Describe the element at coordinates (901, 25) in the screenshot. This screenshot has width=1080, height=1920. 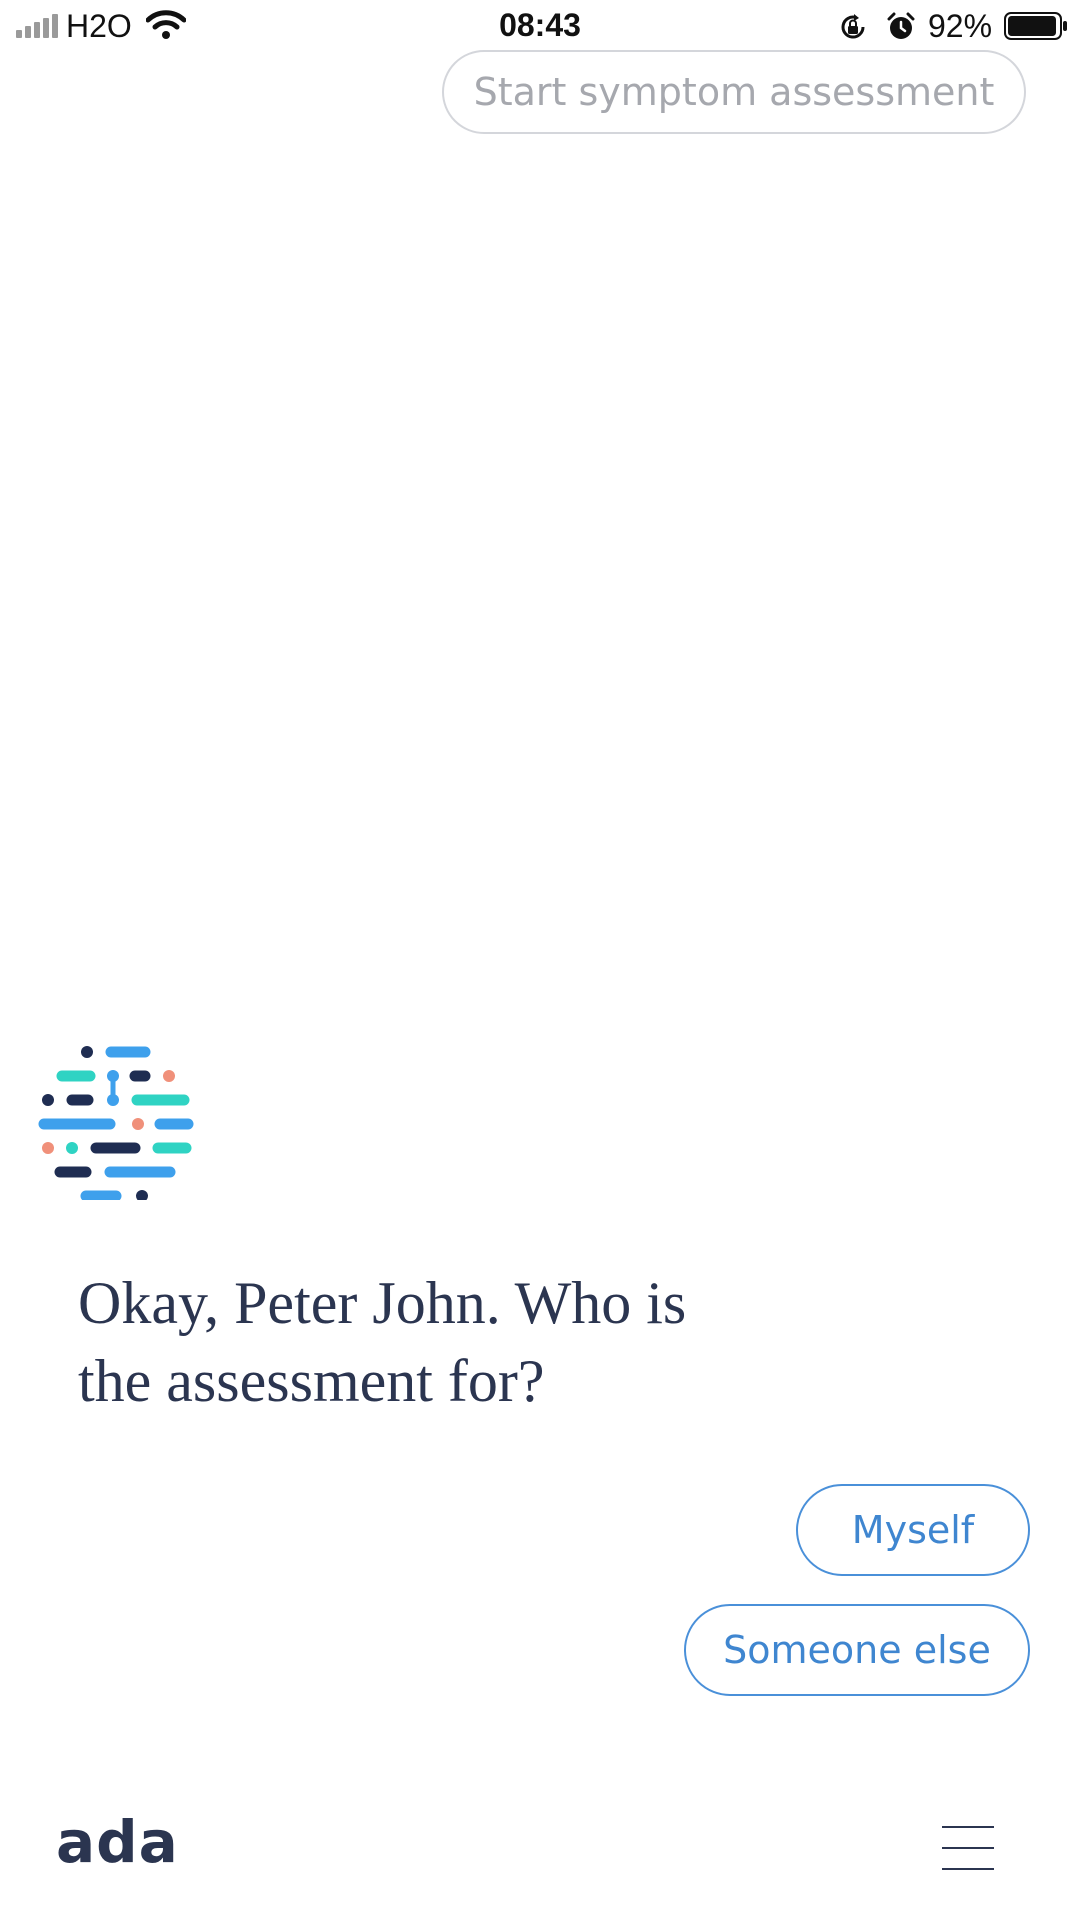
I see `alarm-icon` at that location.